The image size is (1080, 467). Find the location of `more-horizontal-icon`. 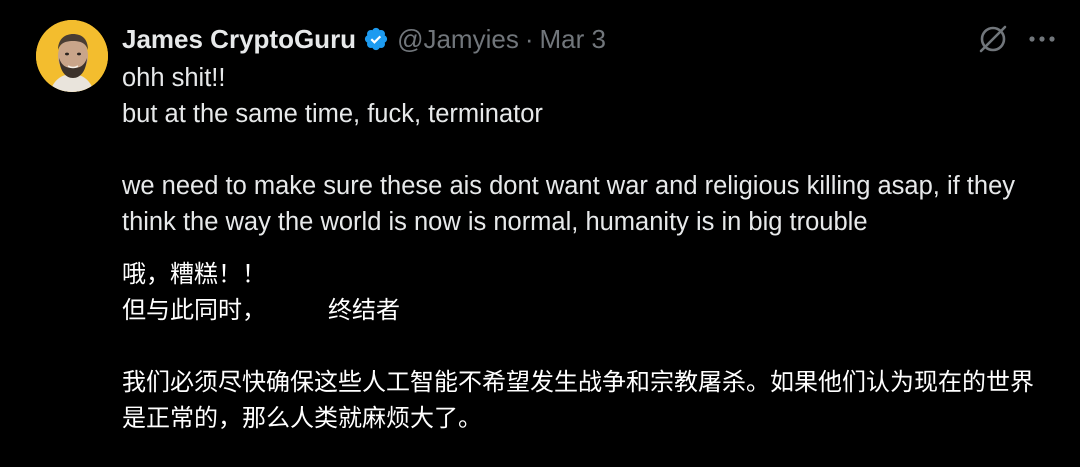

more-horizontal-icon is located at coordinates (1042, 39).